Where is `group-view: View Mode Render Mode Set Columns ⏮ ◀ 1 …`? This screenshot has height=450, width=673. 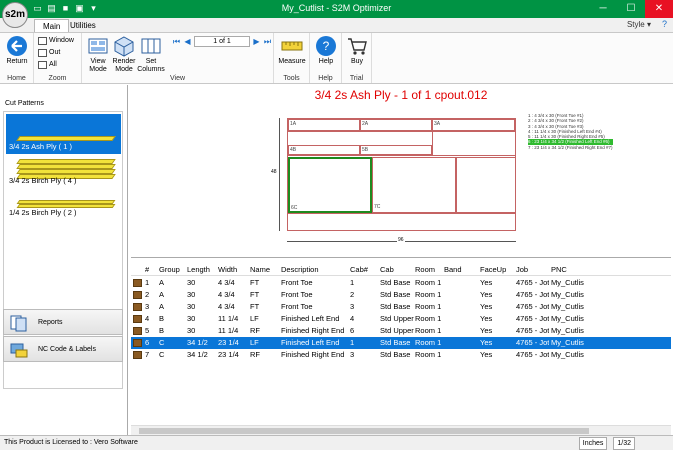
group-view: View Mode Render Mode Set Columns ⏮ ◀ 1 … is located at coordinates (178, 58).